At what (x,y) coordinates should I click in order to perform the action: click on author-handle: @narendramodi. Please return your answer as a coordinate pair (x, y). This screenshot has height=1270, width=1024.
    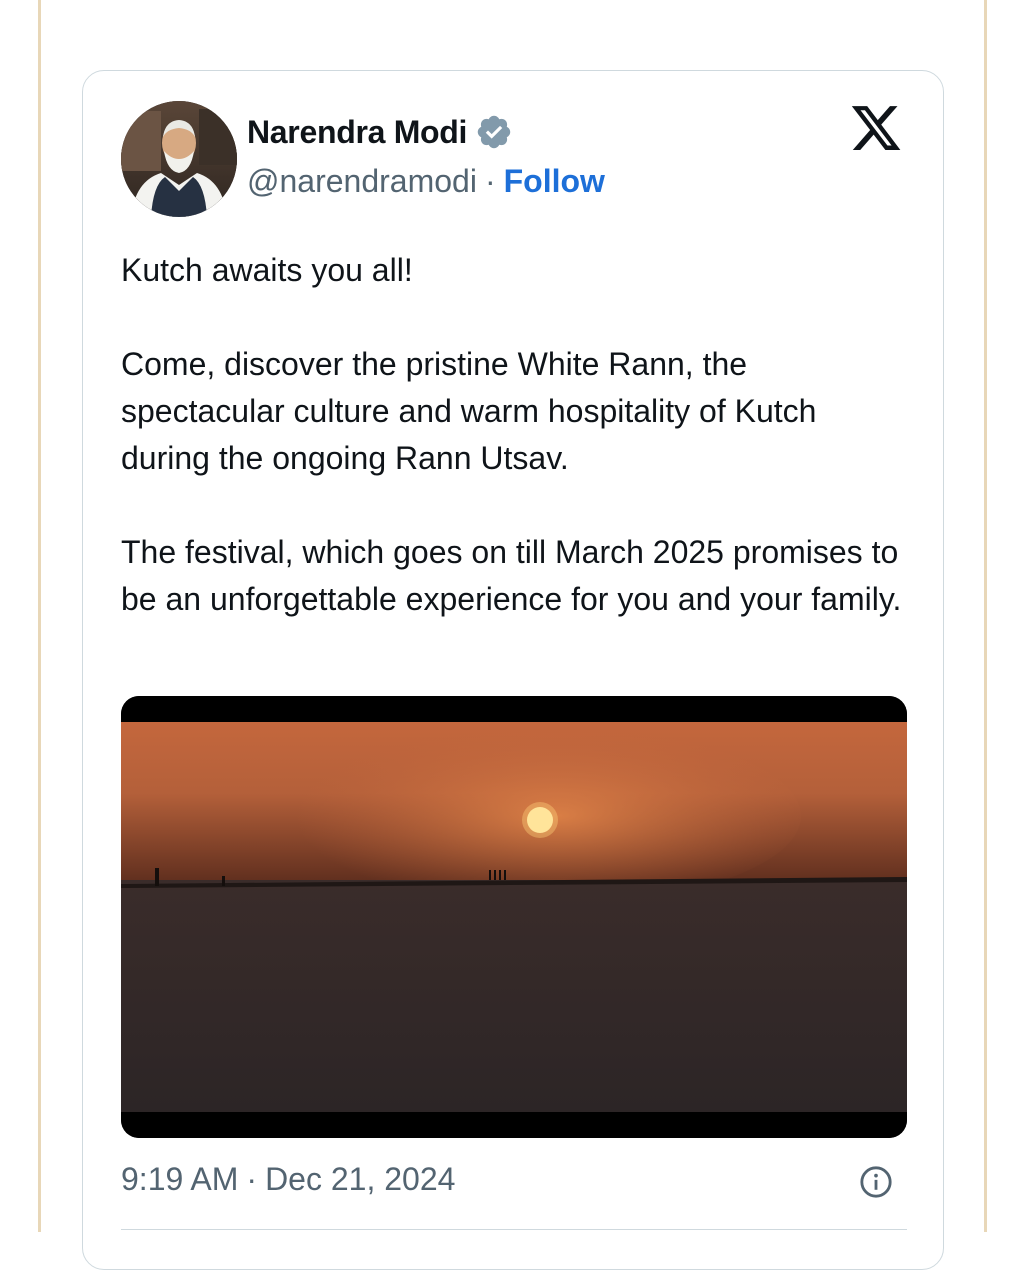
    Looking at the image, I should click on (362, 181).